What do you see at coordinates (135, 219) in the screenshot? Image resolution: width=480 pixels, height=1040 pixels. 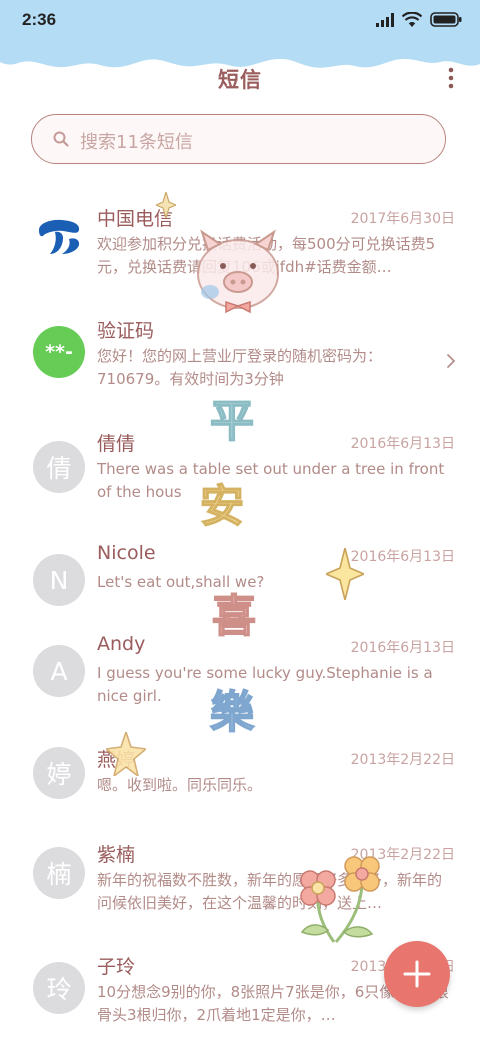 I see `conversation-name: 中国电信` at bounding box center [135, 219].